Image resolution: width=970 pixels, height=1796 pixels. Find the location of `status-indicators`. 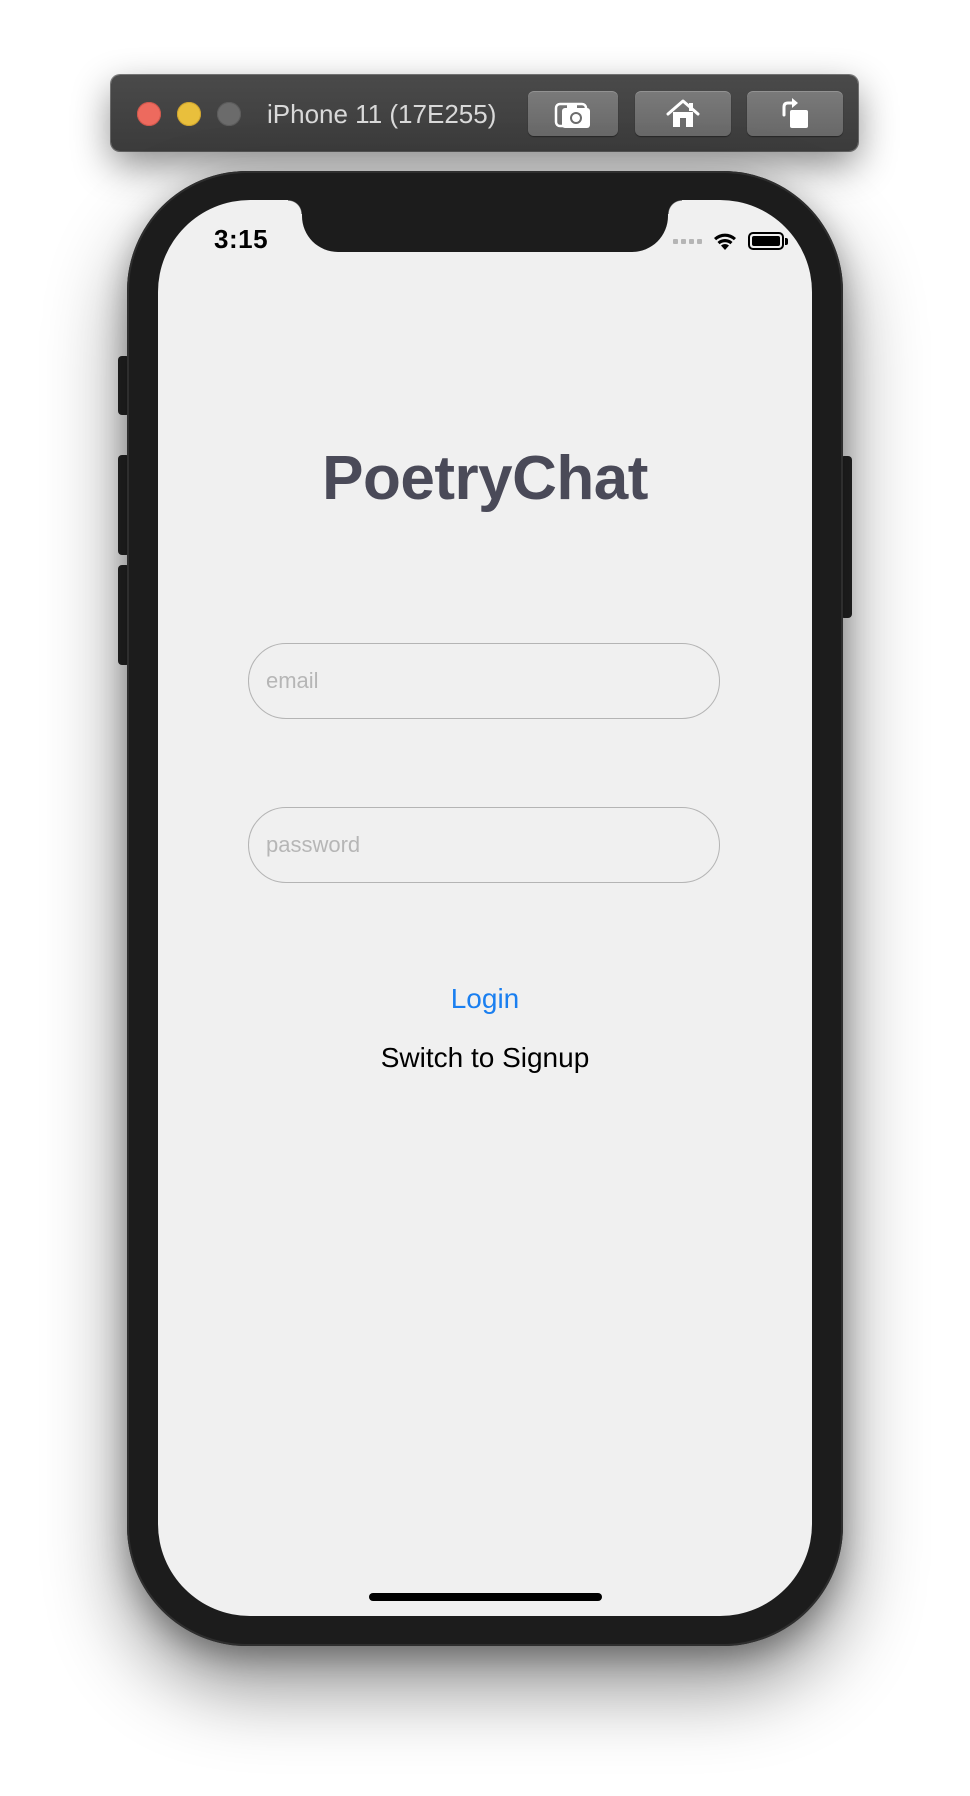

status-indicators is located at coordinates (730, 241).